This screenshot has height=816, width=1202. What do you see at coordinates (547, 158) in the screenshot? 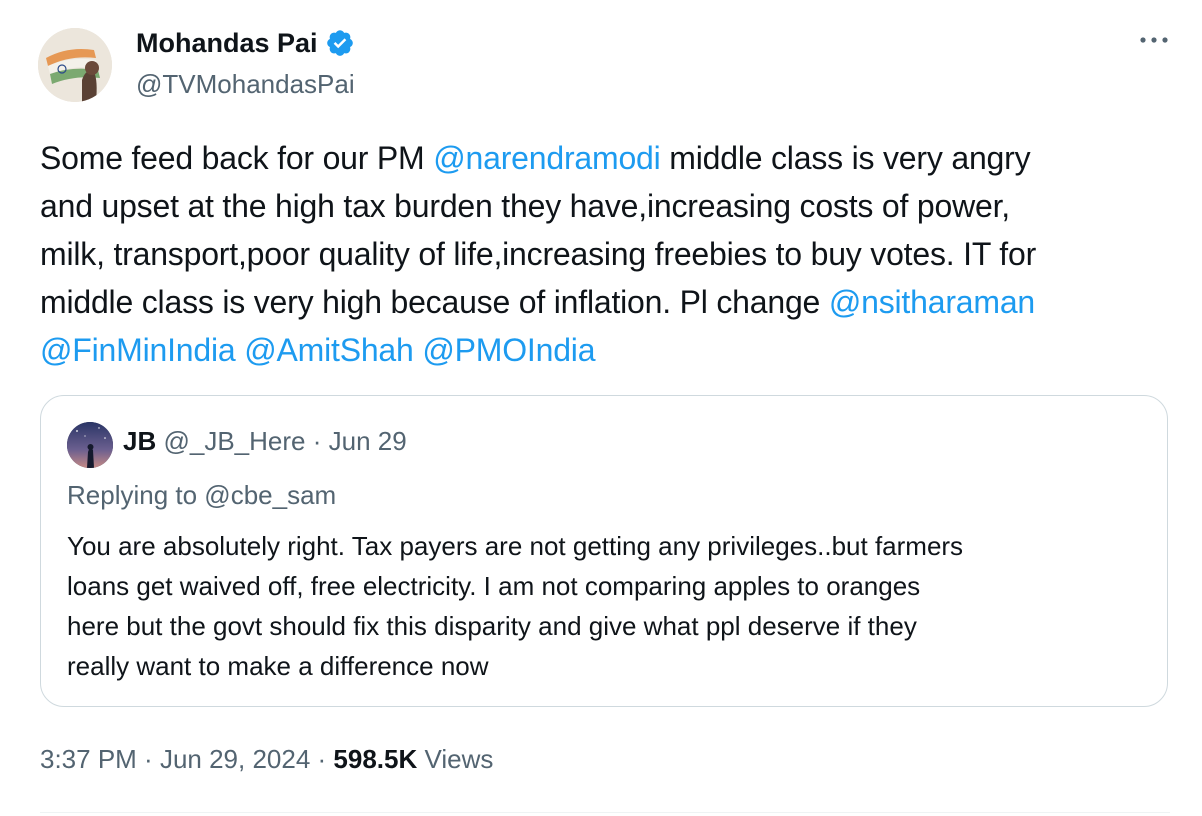
I see `mention-link: @narendramodi` at bounding box center [547, 158].